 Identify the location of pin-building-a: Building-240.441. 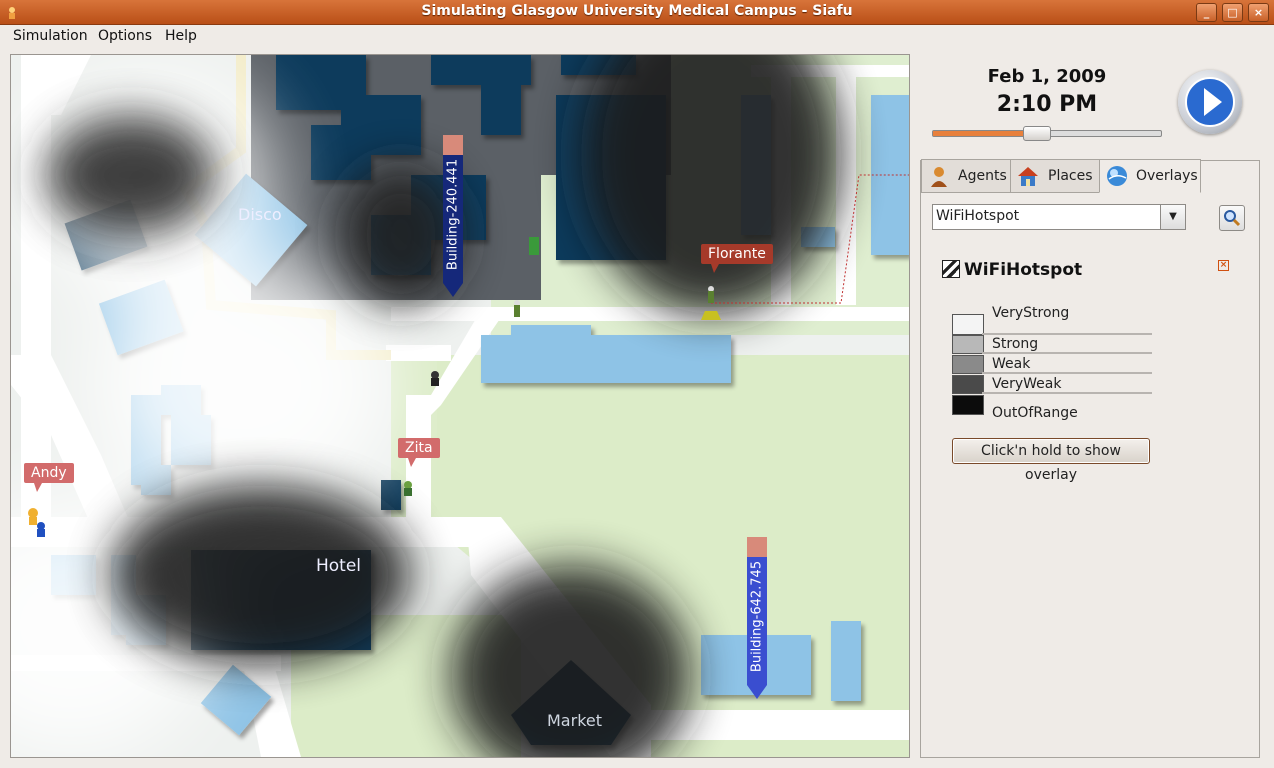
(453, 216).